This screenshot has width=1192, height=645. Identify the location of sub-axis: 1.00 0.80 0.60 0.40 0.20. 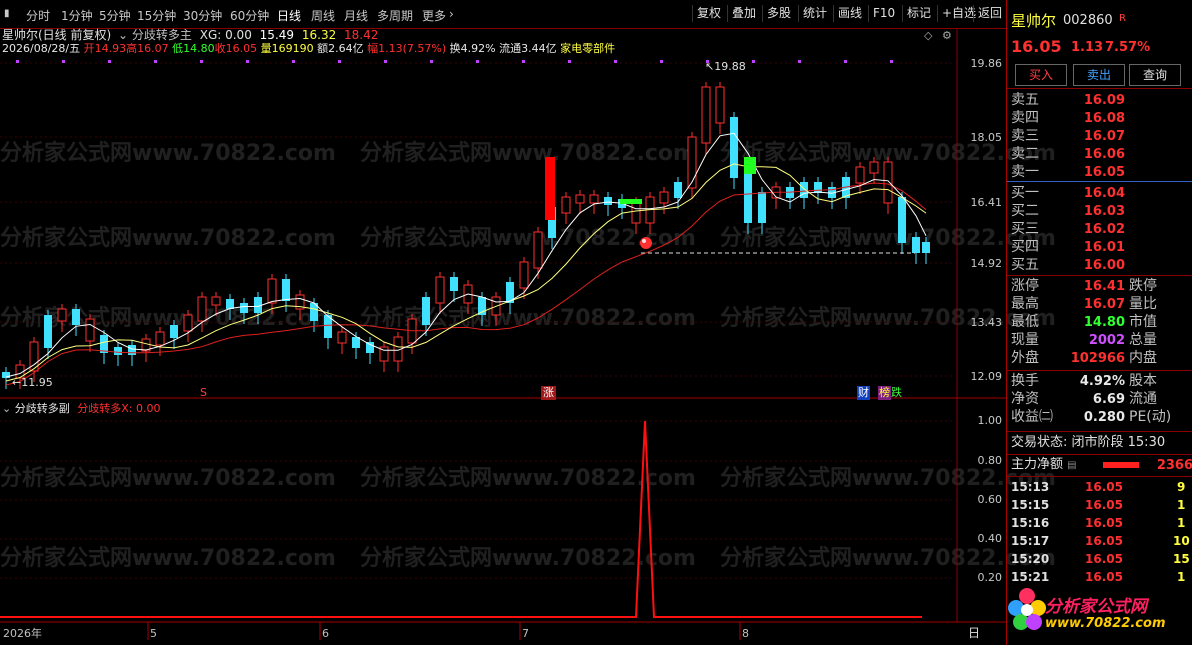
(981, 510).